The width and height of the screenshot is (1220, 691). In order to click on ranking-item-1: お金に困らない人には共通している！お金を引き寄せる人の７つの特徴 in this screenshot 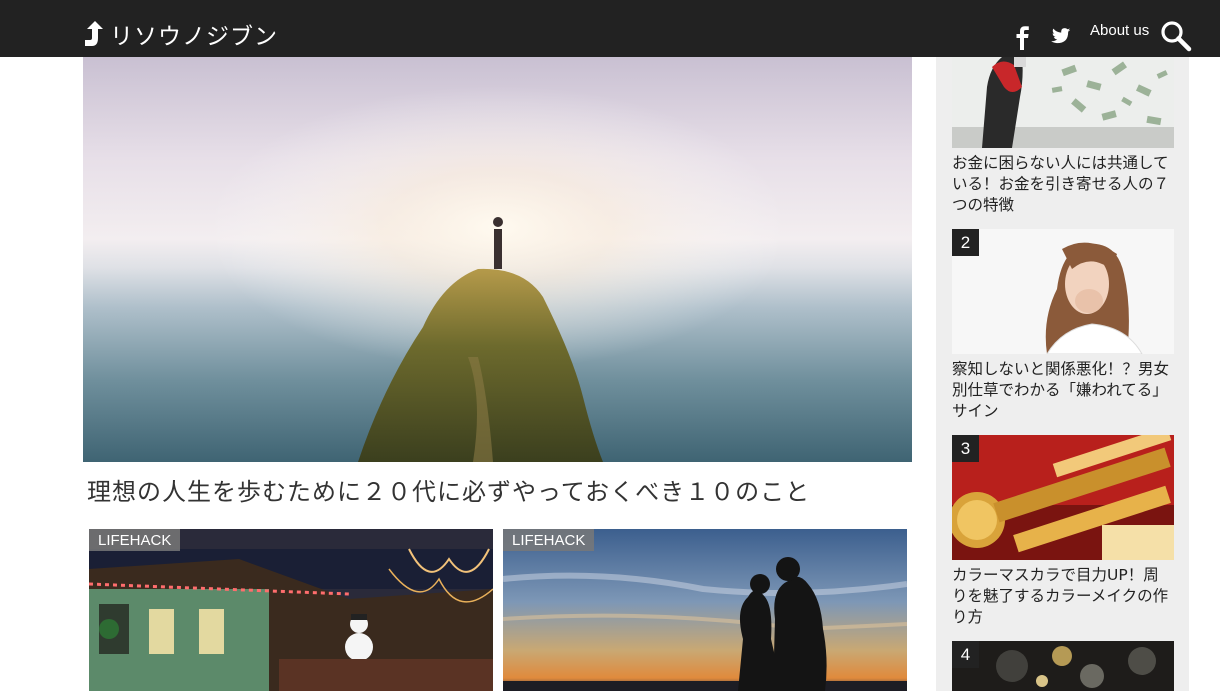, I will do `click(1063, 136)`.